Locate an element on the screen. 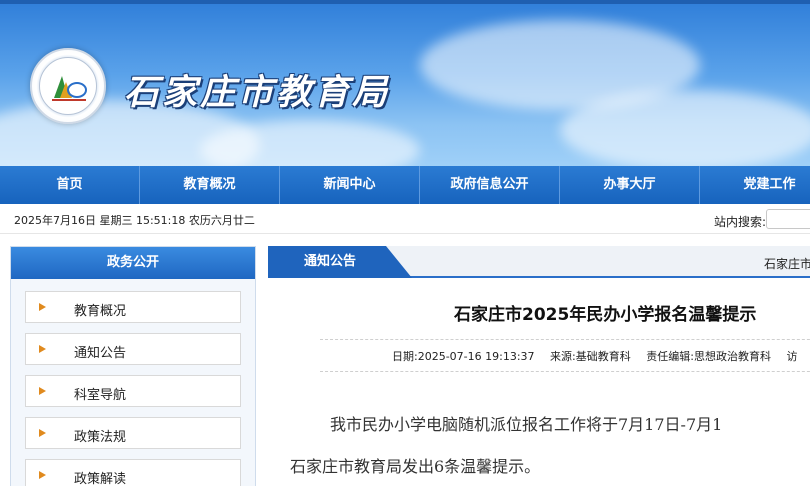  logo-mark-icon is located at coordinates (69, 88).